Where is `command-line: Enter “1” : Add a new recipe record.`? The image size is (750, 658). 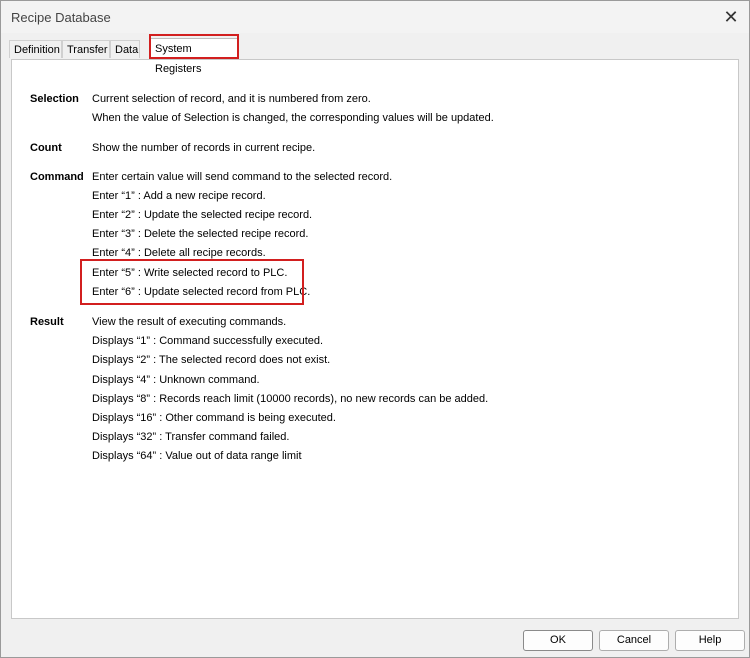
command-line: Enter “1” : Add a new recipe record. is located at coordinates (179, 196).